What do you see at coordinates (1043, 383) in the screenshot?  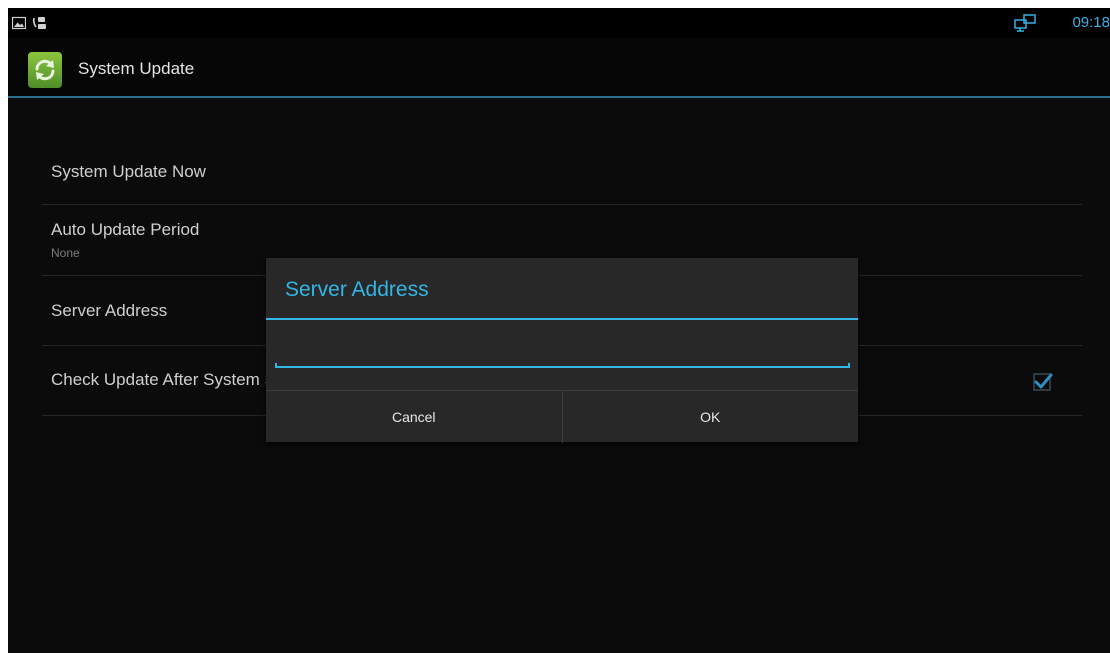 I see `check-update-checkbox` at bounding box center [1043, 383].